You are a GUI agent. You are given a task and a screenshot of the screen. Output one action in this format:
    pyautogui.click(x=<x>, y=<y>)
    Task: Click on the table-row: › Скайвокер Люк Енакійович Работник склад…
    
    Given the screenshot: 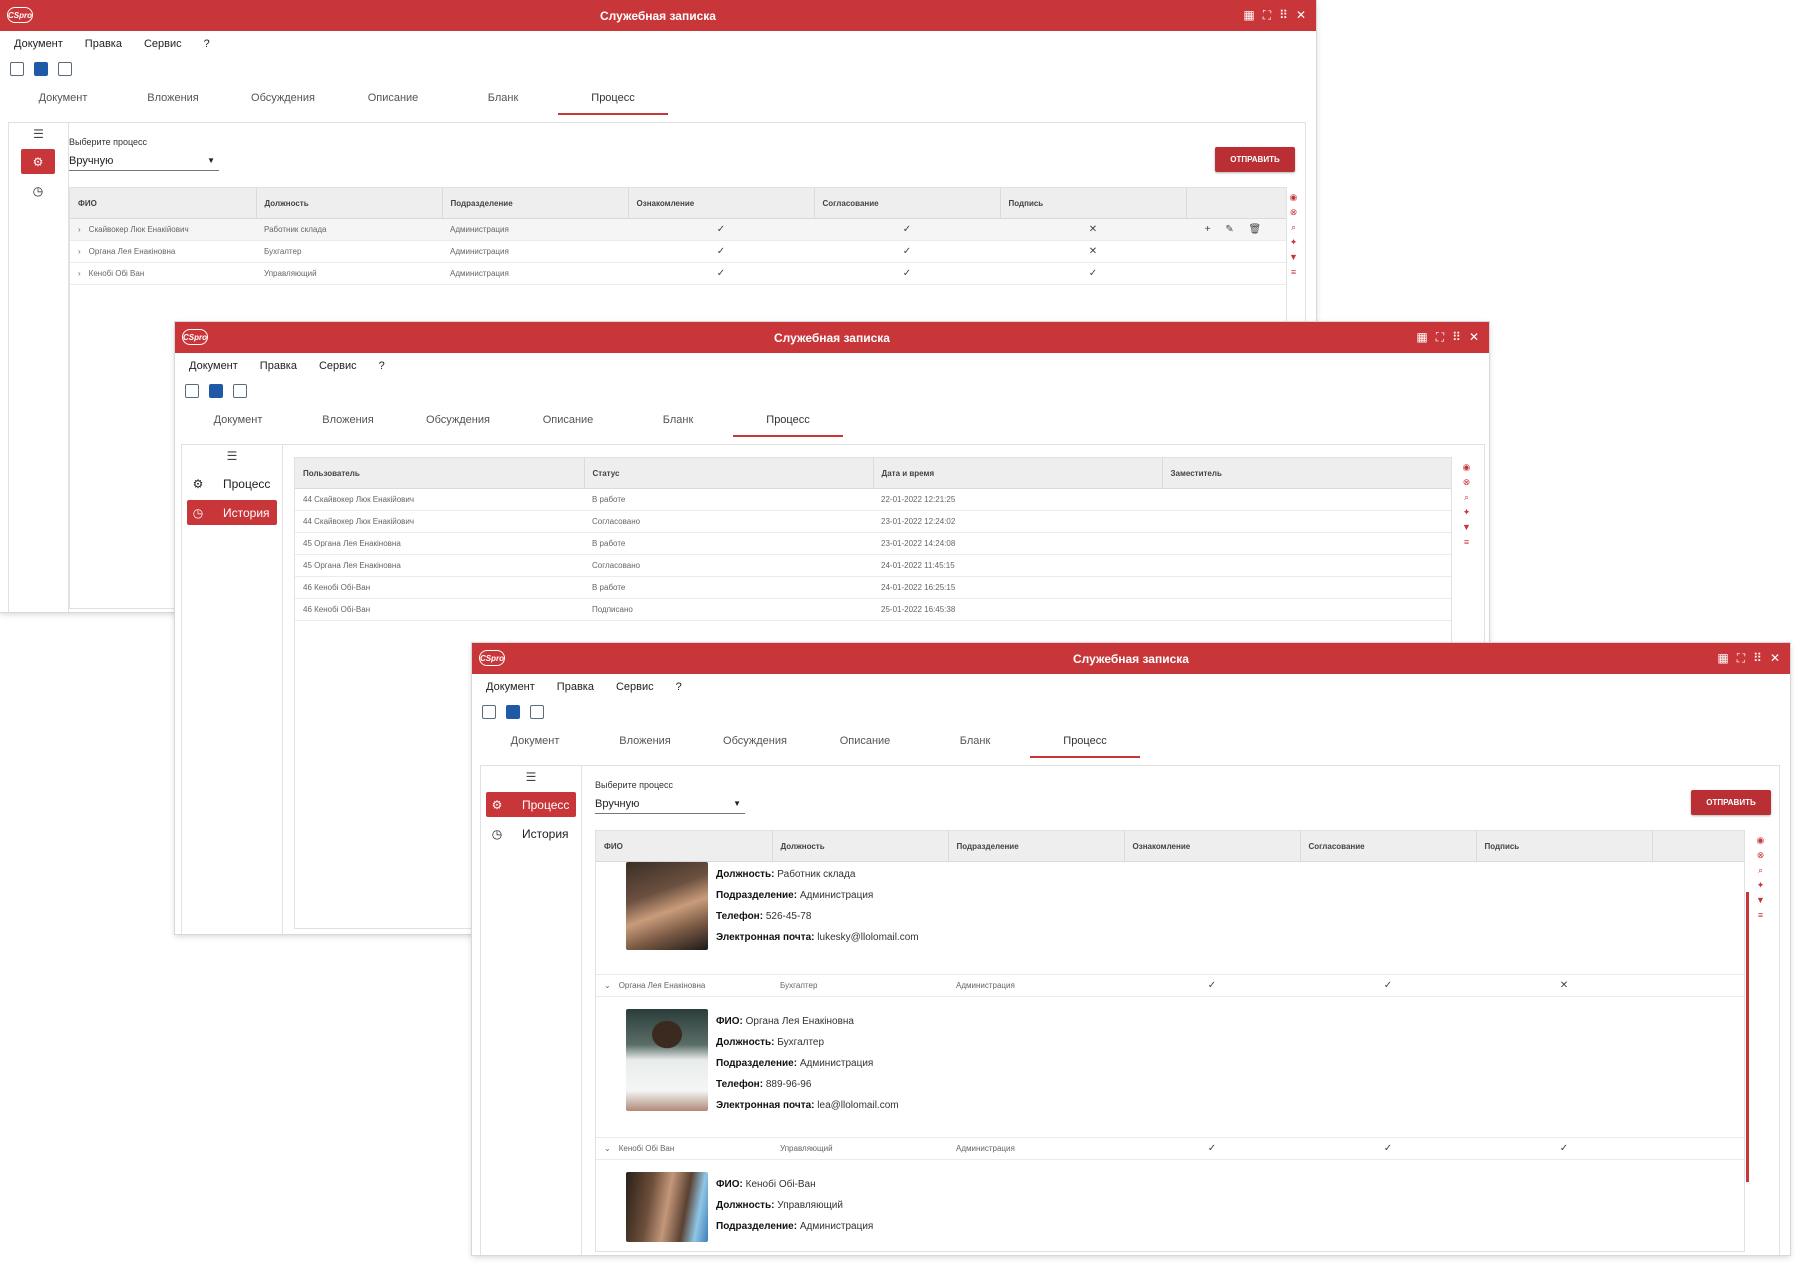 What is the action you would take?
    pyautogui.click(x=678, y=229)
    